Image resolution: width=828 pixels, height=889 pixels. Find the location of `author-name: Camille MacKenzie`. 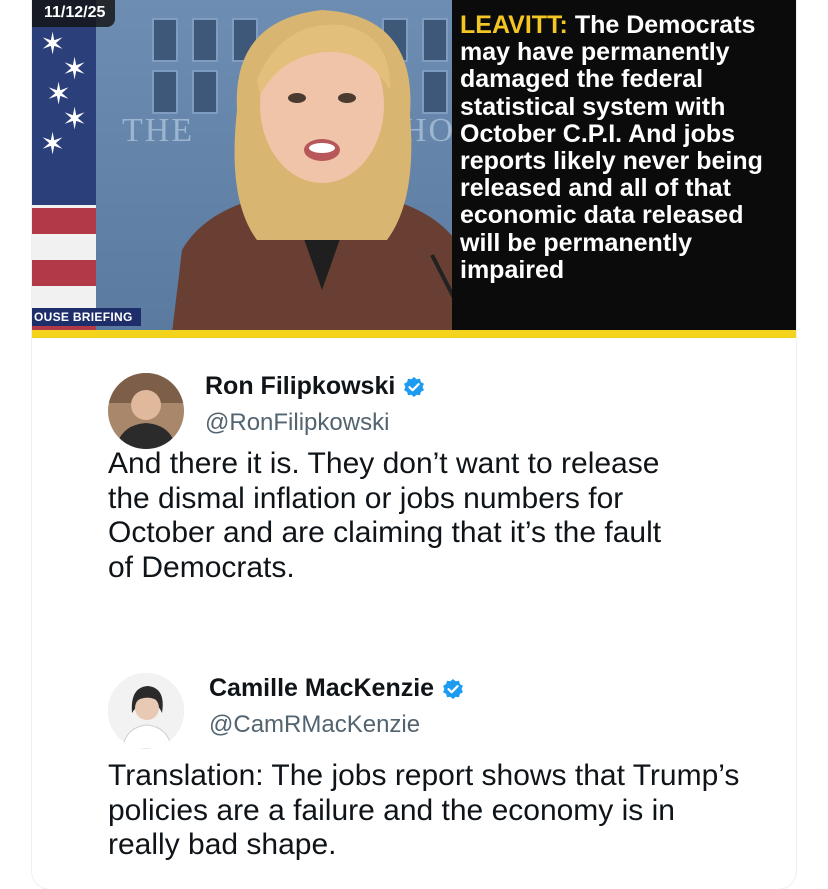

author-name: Camille MacKenzie is located at coordinates (321, 688).